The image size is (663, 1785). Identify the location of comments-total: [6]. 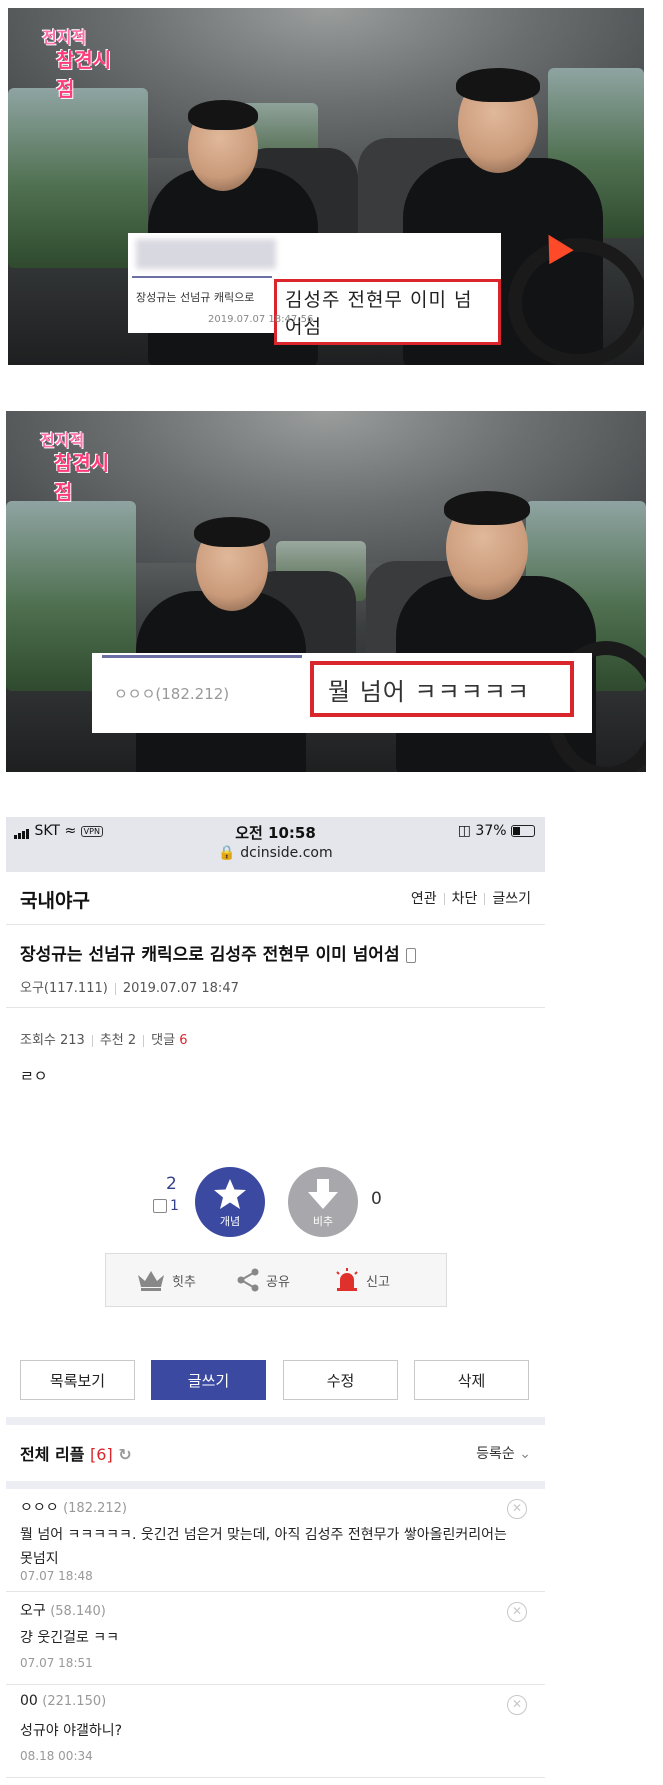
(101, 1454).